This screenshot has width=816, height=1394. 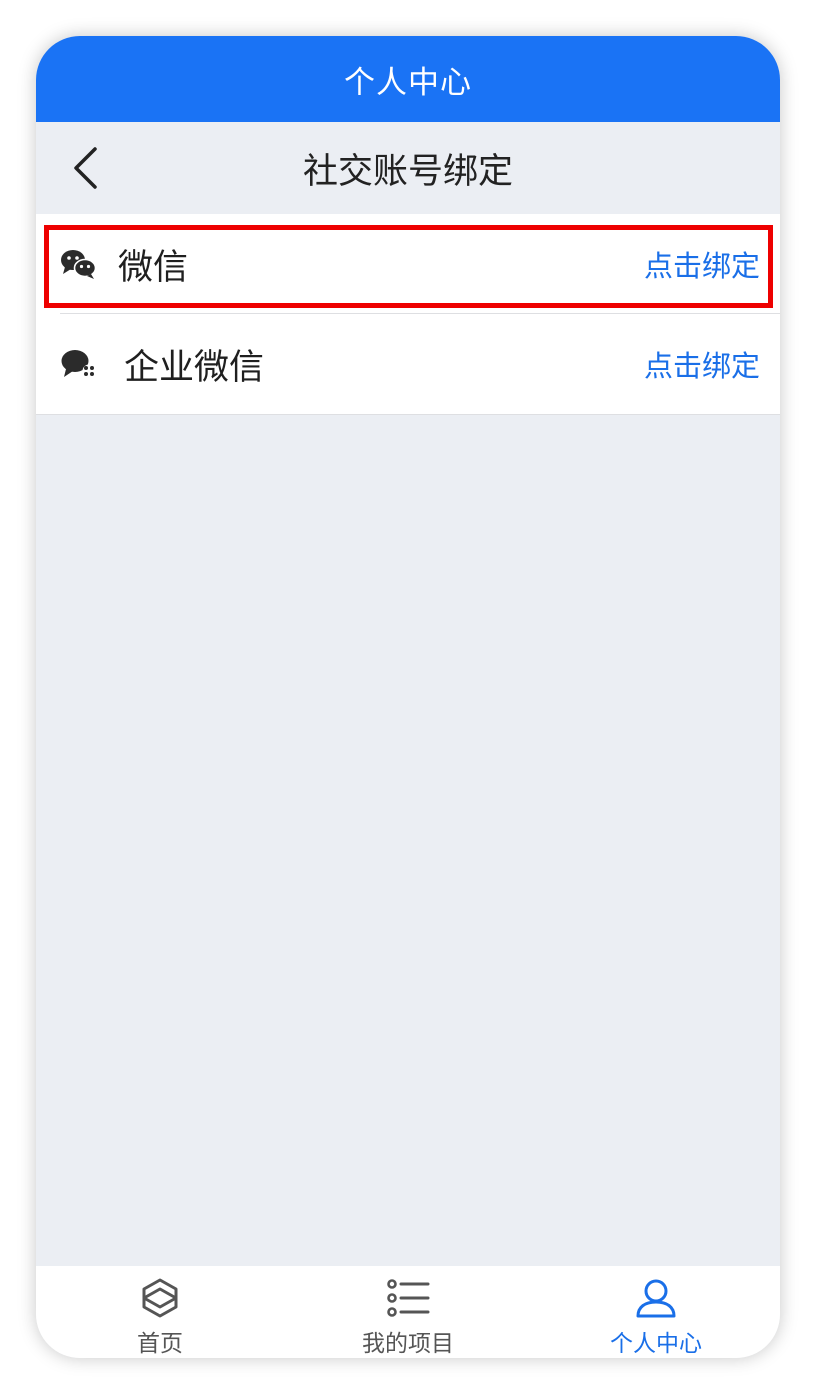 I want to click on back-button, so click(x=86, y=168).